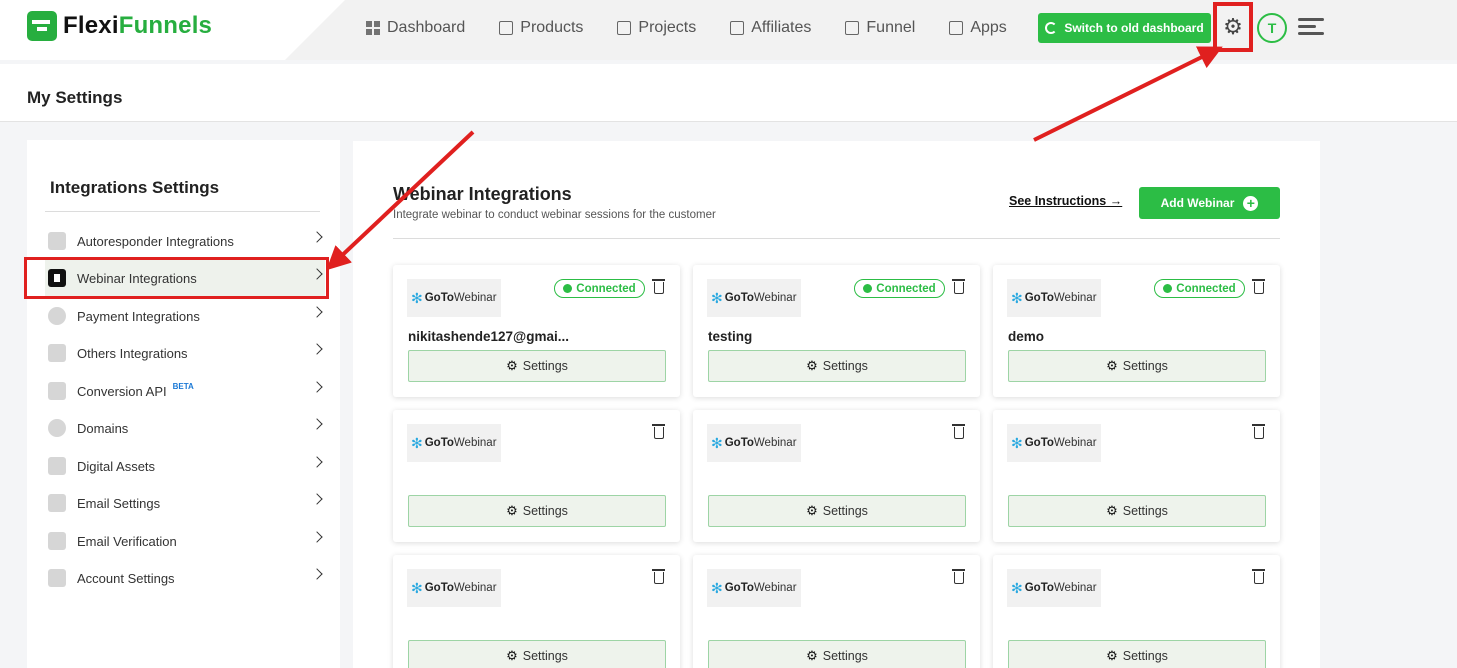  I want to click on funnel-icon, so click(852, 28).